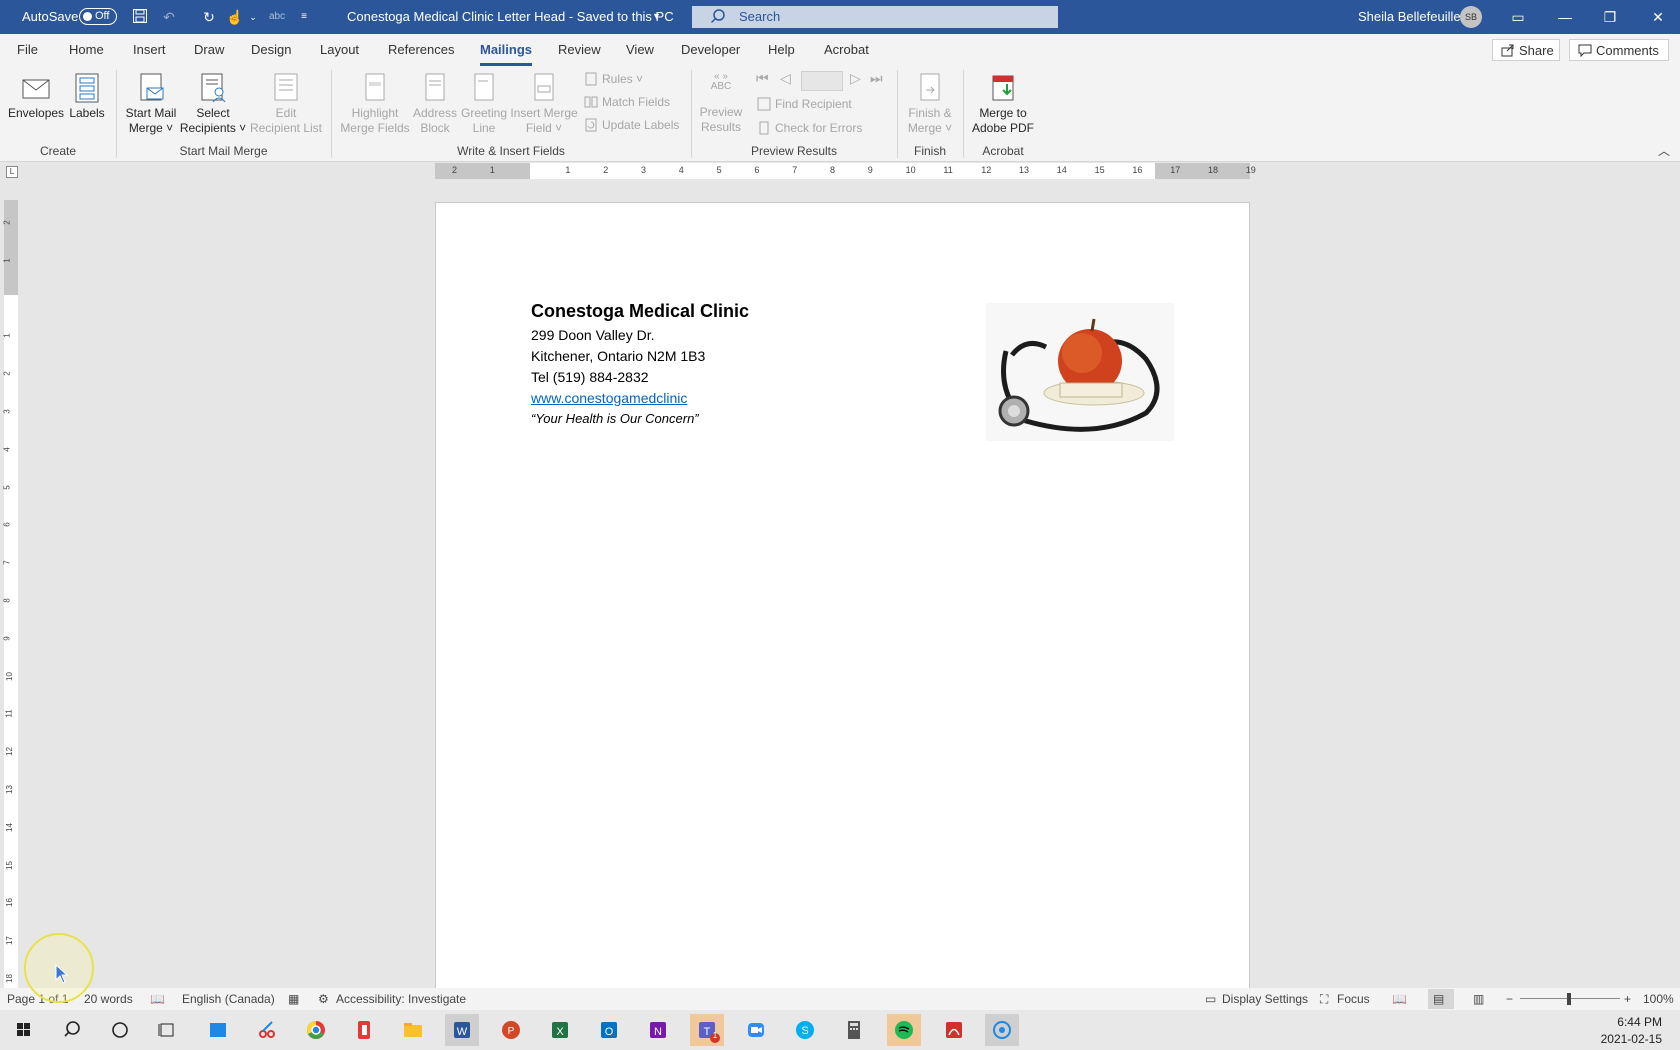 The height and width of the screenshot is (1050, 1680). Describe the element at coordinates (86, 49) in the screenshot. I see `tab-home: Home` at that location.